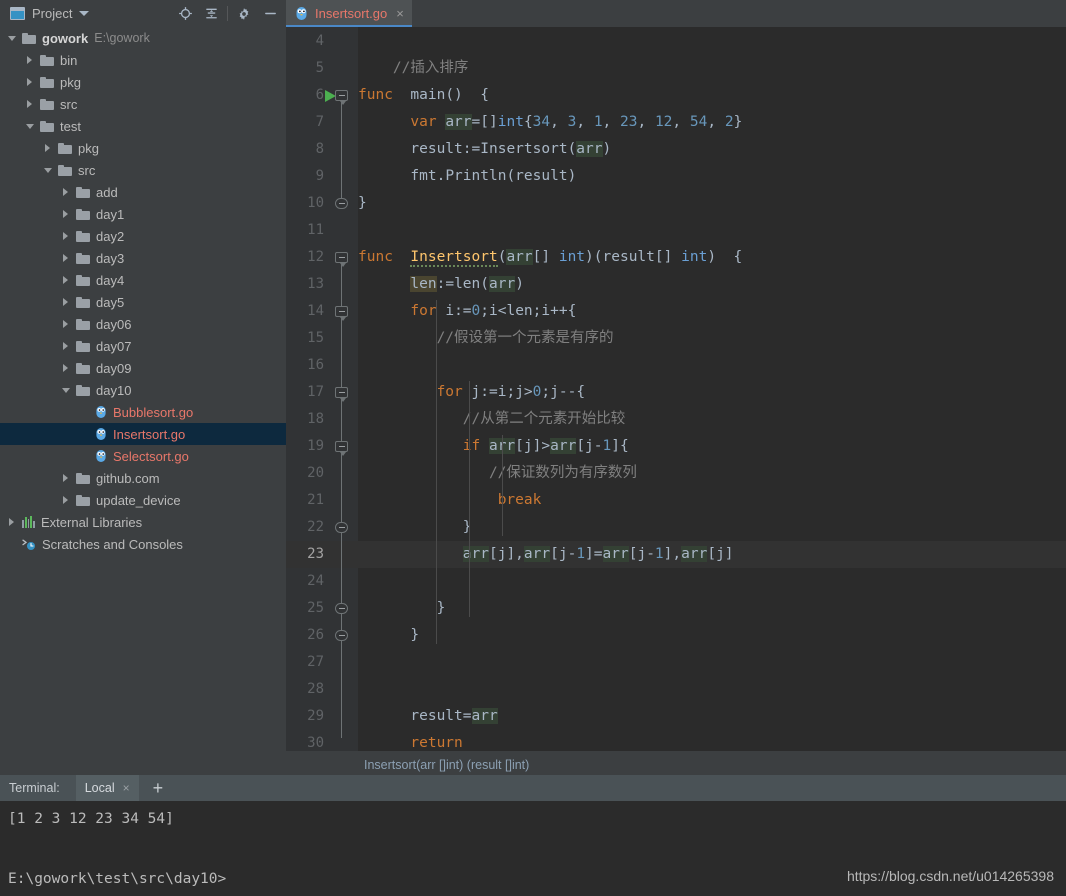  I want to click on code-line-6: 6 func main() {, so click(676, 95).